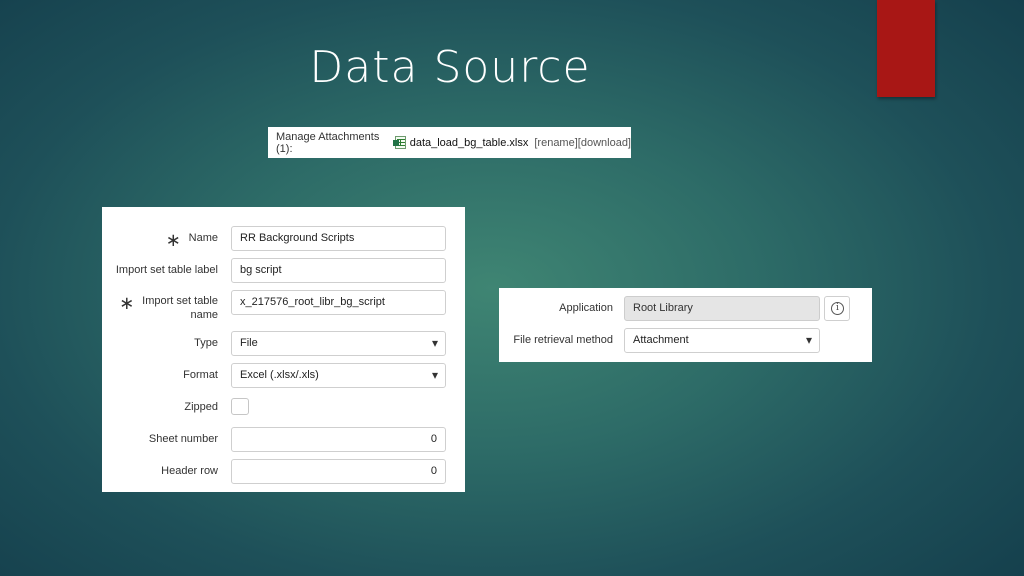  Describe the element at coordinates (240, 406) in the screenshot. I see `zipped-checkbox` at that location.